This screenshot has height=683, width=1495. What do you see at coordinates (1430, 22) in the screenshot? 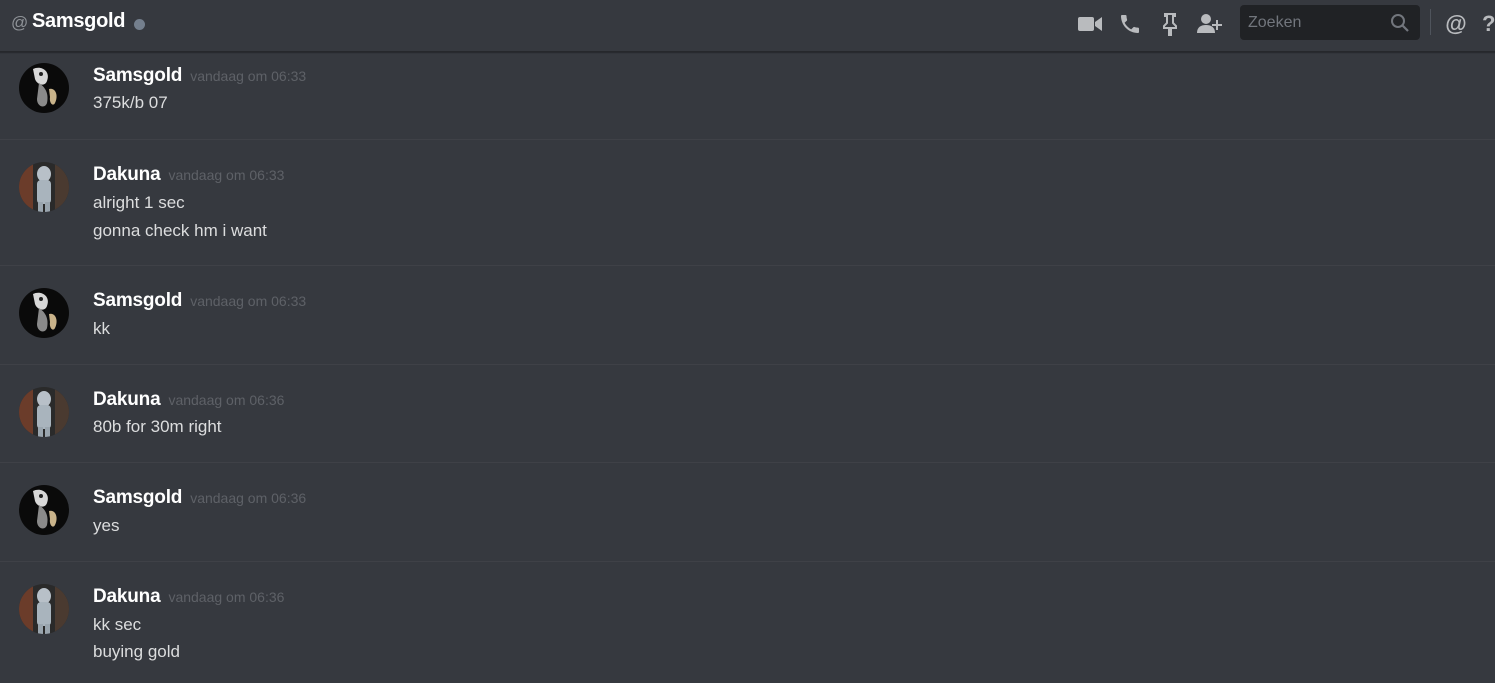
I see `header-divider` at bounding box center [1430, 22].